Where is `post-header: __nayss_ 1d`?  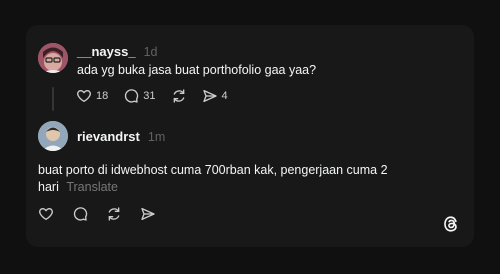
post-header: __nayss_ 1d is located at coordinates (117, 51).